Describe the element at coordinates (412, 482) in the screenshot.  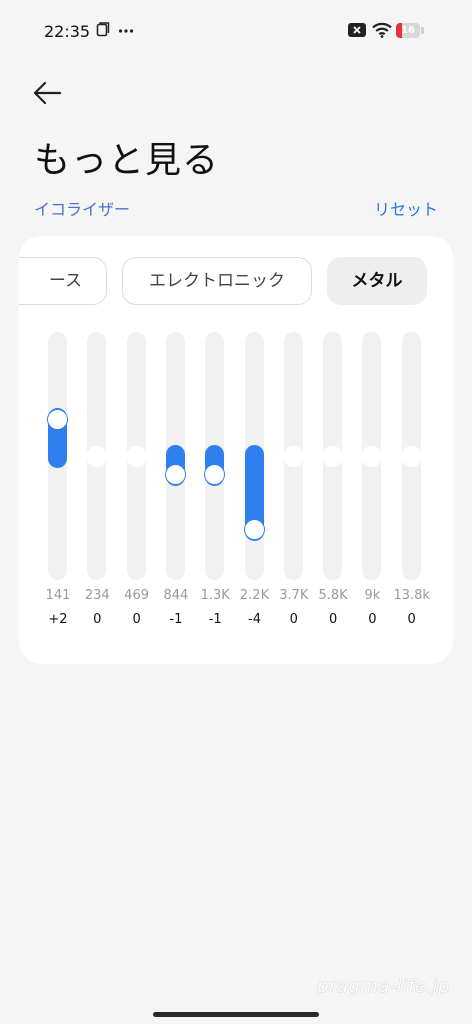
I see `eq-band: 13.8k 0` at that location.